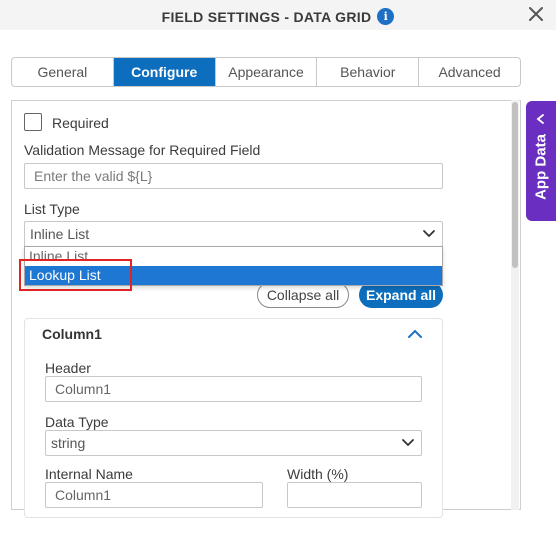 This screenshot has height=546, width=556. I want to click on panel-scrollbar-thumb, so click(515, 185).